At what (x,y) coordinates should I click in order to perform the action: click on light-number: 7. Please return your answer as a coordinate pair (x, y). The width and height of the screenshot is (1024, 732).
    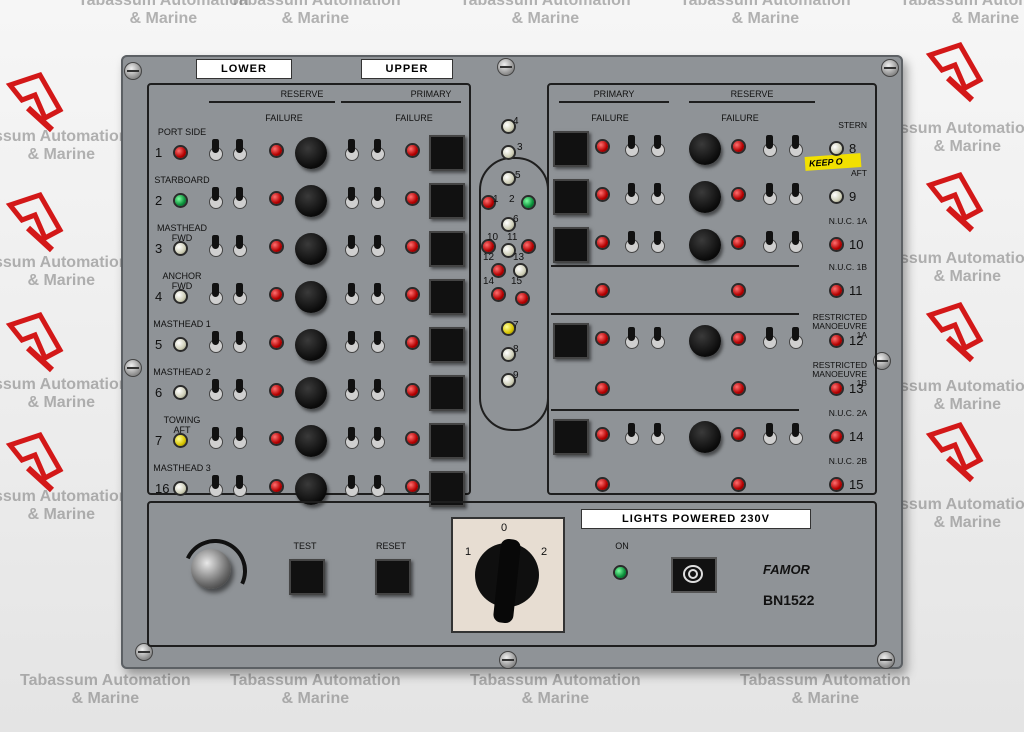
    Looking at the image, I should click on (159, 440).